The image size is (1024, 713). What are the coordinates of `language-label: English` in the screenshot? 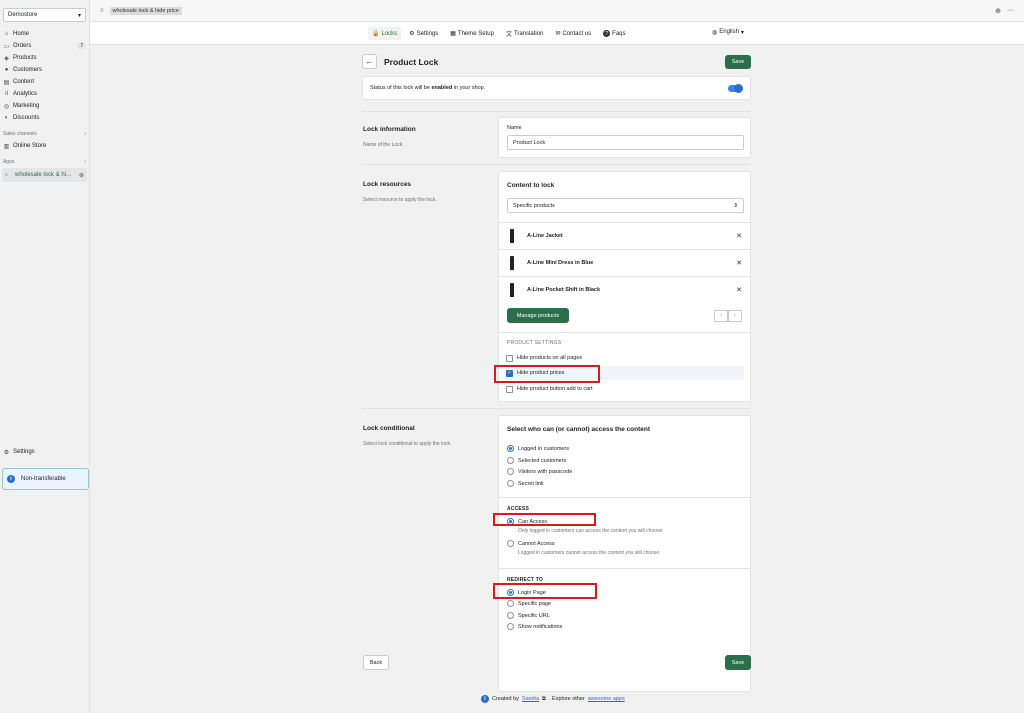 It's located at (729, 32).